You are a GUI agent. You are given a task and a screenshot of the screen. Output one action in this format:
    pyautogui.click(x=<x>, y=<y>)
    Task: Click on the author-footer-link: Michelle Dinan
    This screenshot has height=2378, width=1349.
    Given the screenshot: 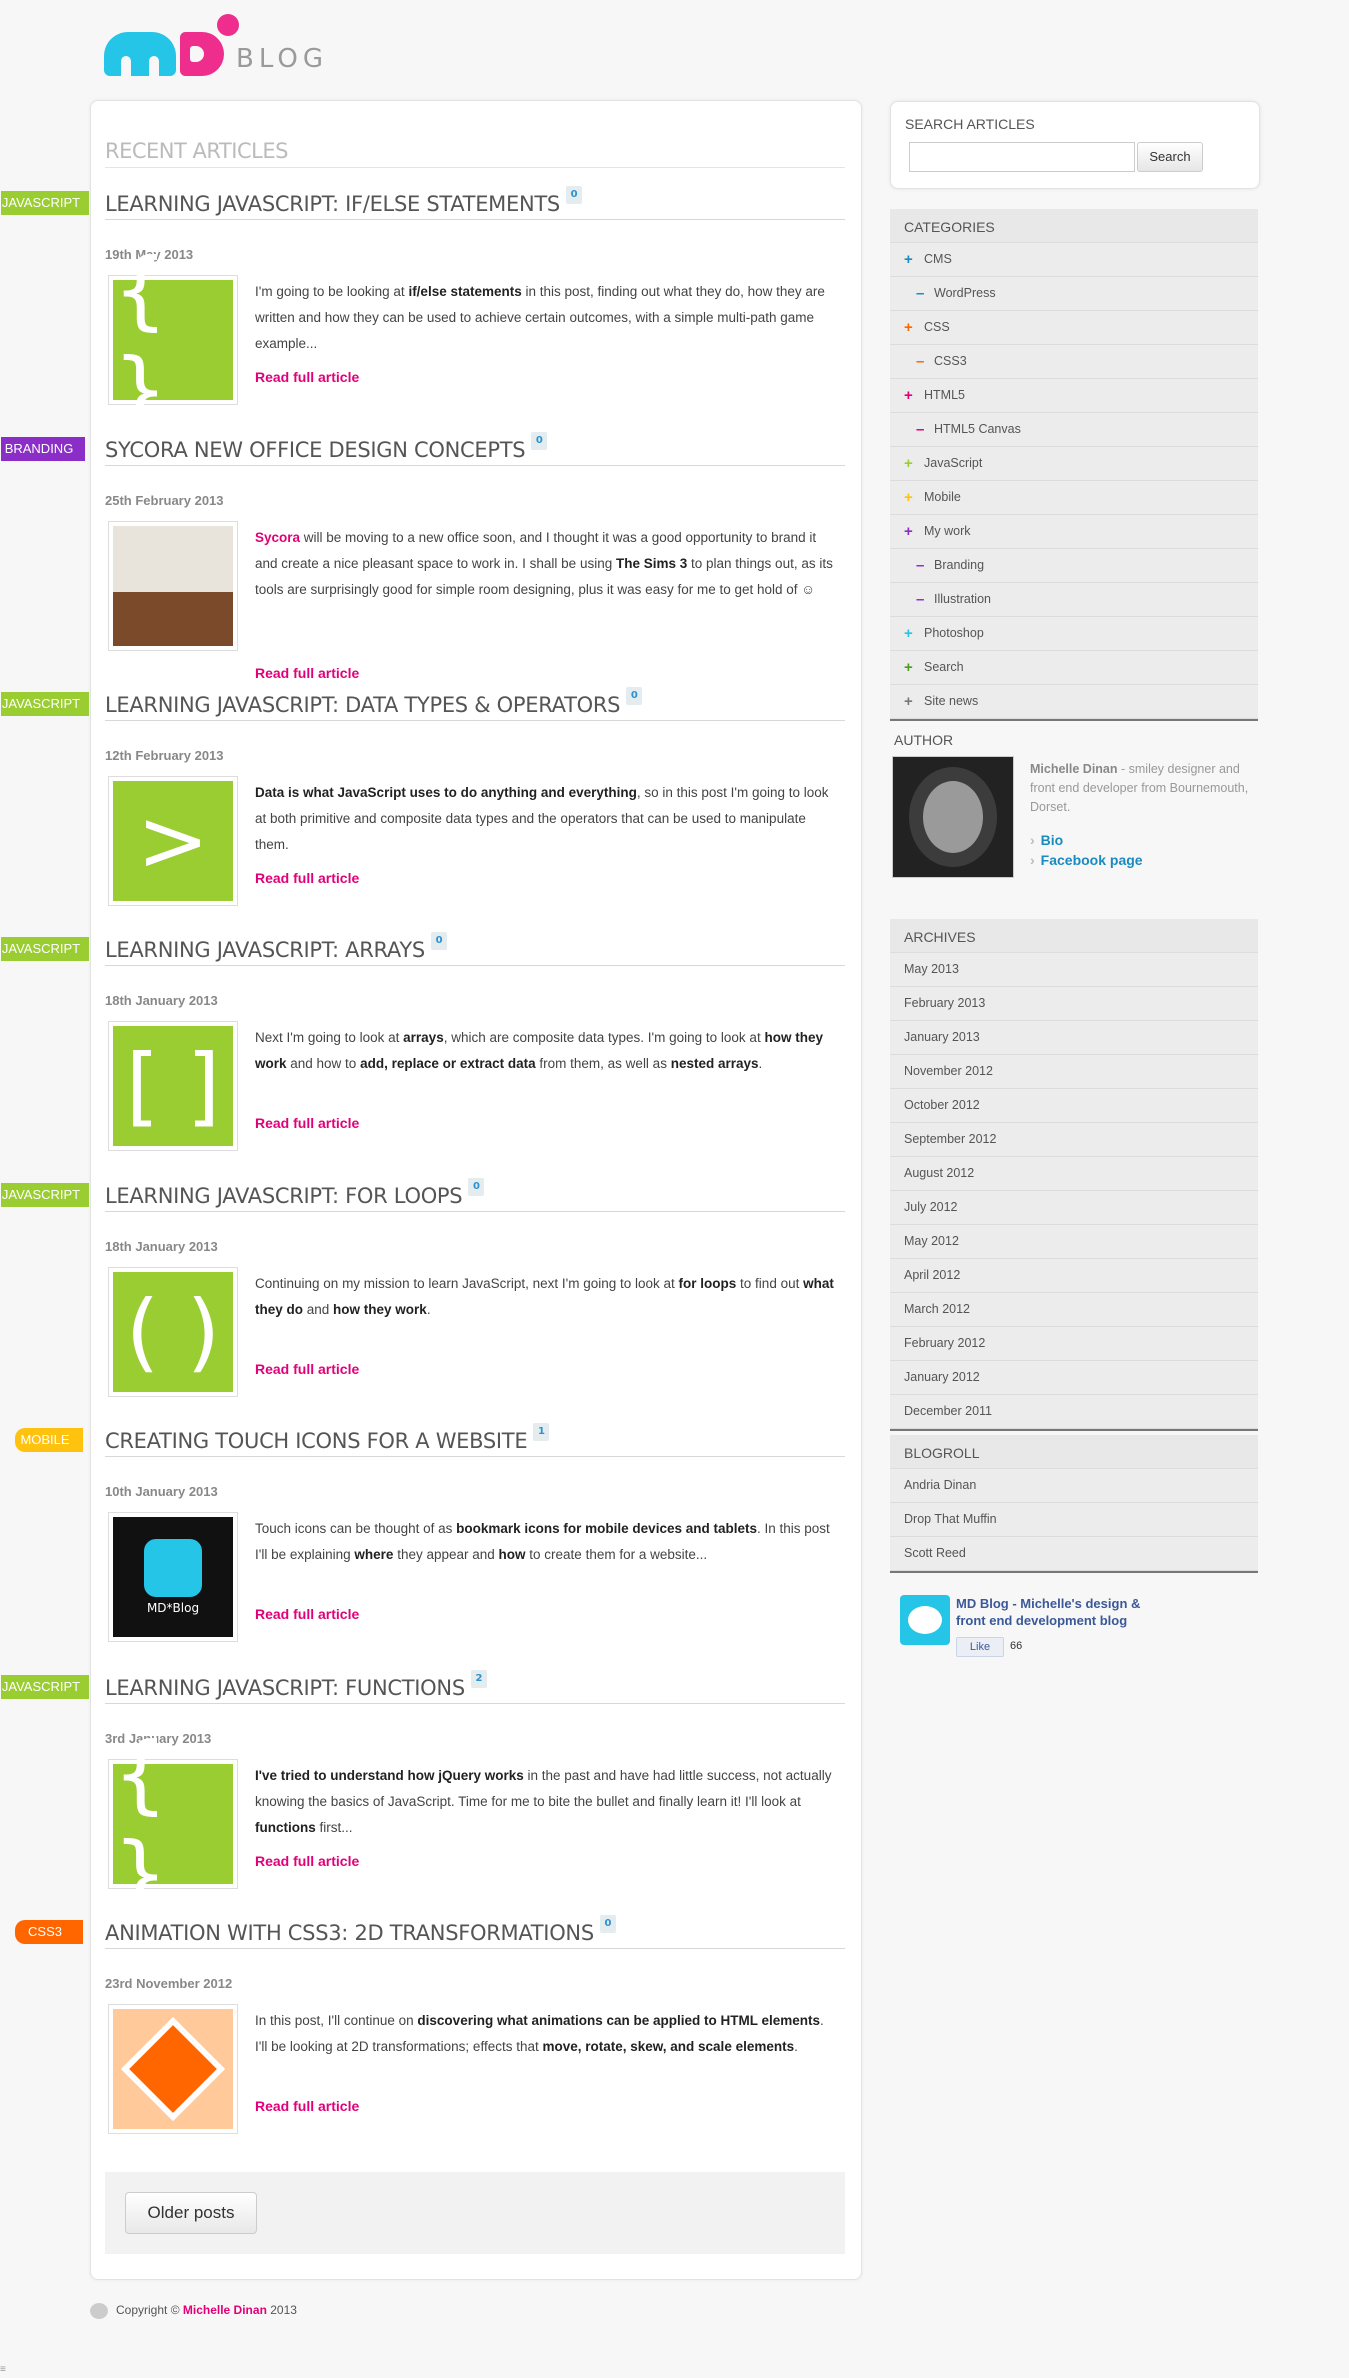 What is the action you would take?
    pyautogui.click(x=225, y=2310)
    